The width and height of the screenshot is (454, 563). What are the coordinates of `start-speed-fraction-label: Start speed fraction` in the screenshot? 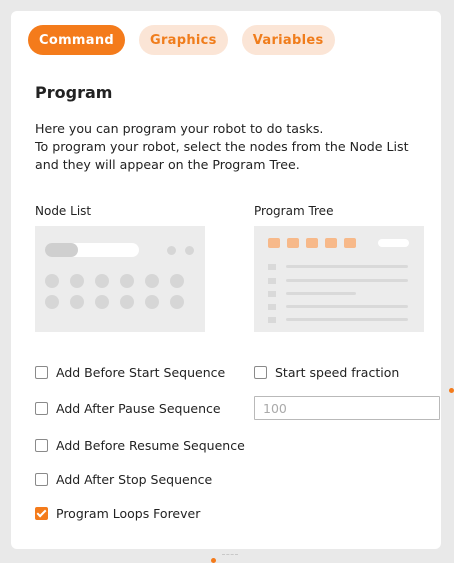 It's located at (337, 372).